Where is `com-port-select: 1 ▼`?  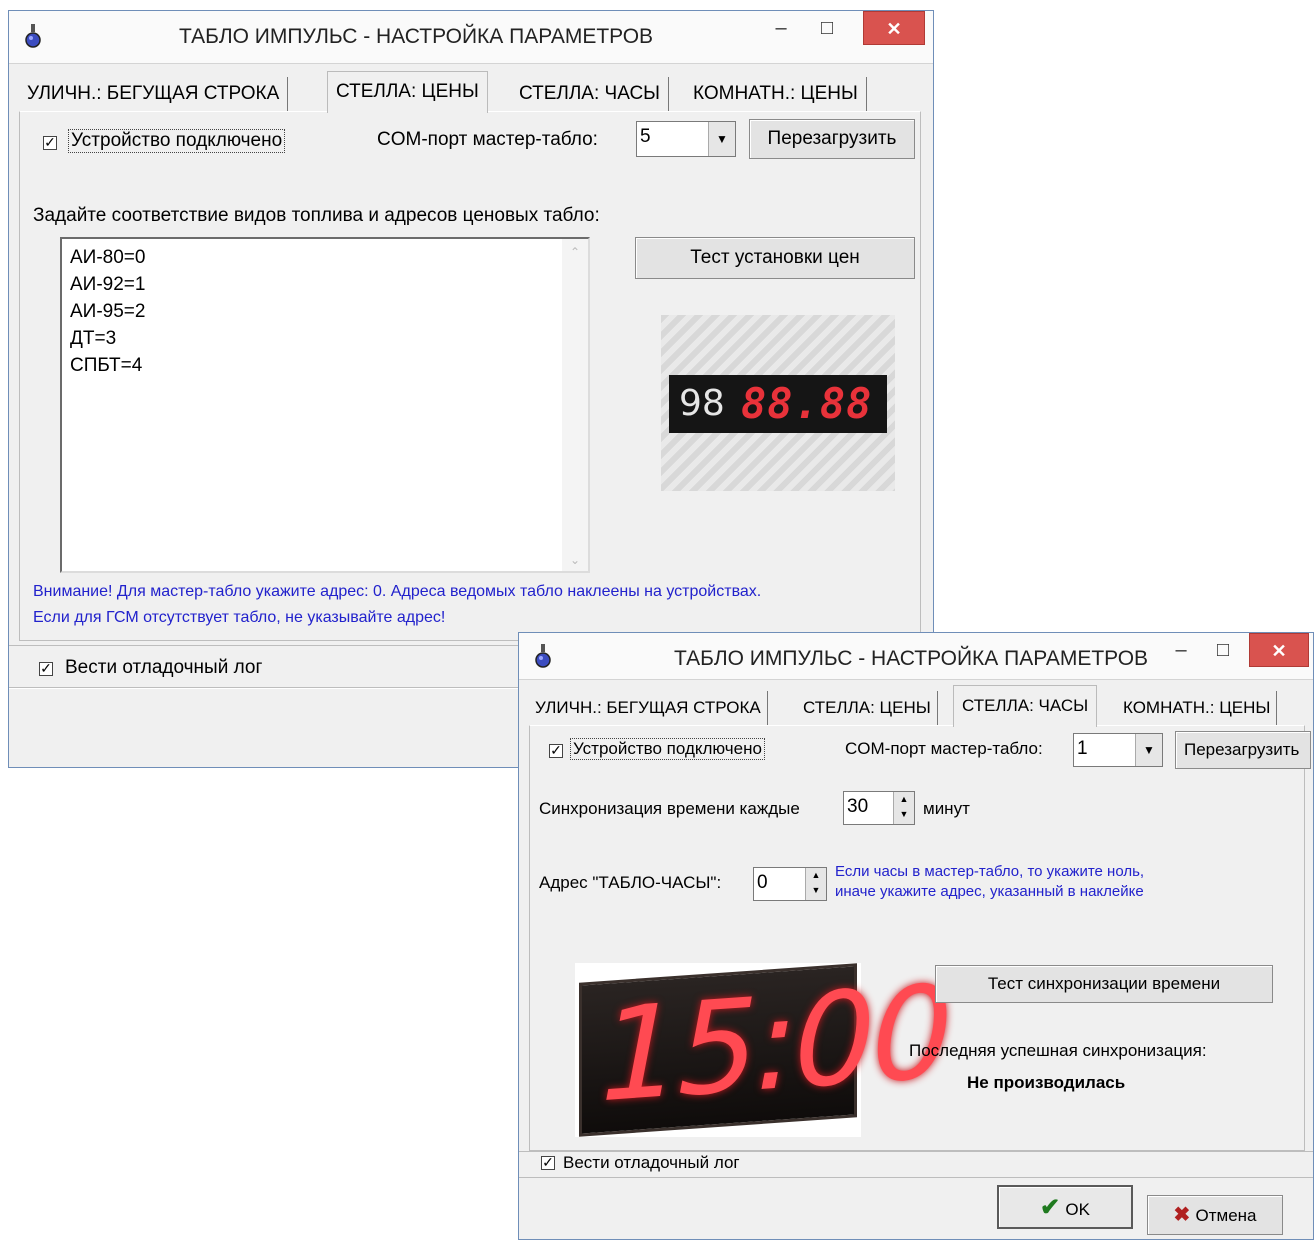 com-port-select: 1 ▼ is located at coordinates (1118, 750).